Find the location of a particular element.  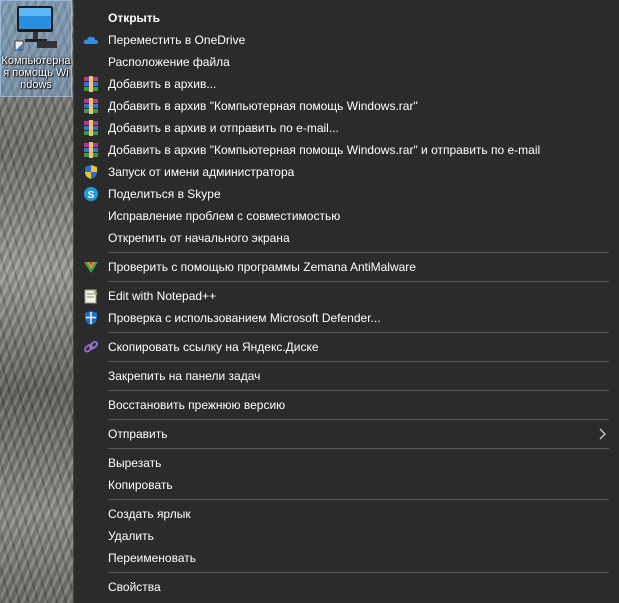

uac-shield-icon is located at coordinates (91, 172).